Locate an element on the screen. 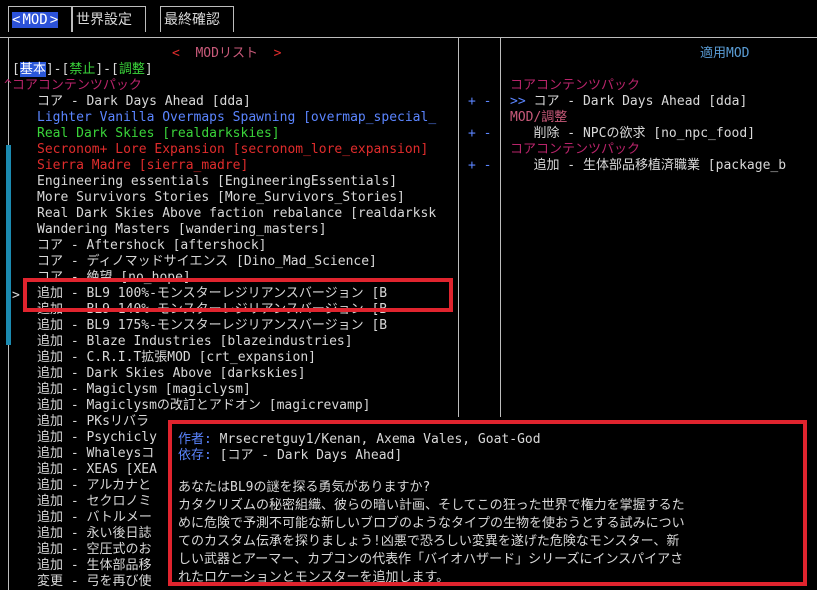  deps-line: 依存: [コア - Dark Days Ahead] is located at coordinates (290, 456).